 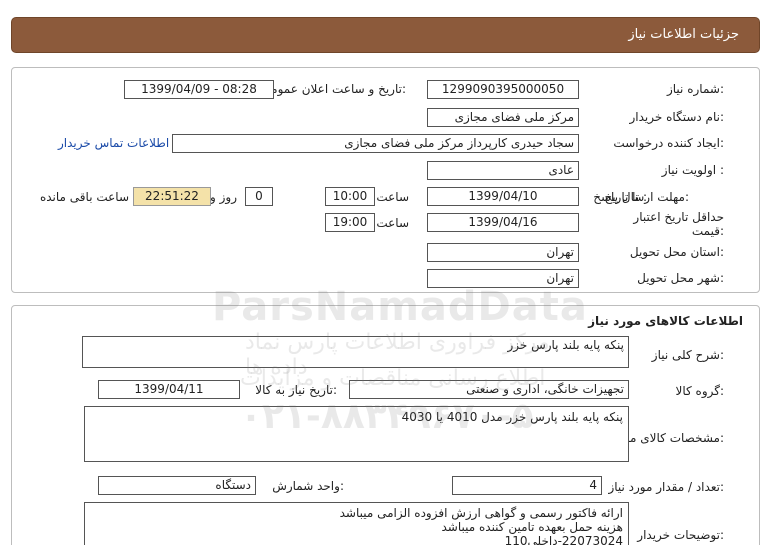 What do you see at coordinates (666, 487) in the screenshot?
I see `quantity-label: تعداد / مقدار مورد نیاز:` at bounding box center [666, 487].